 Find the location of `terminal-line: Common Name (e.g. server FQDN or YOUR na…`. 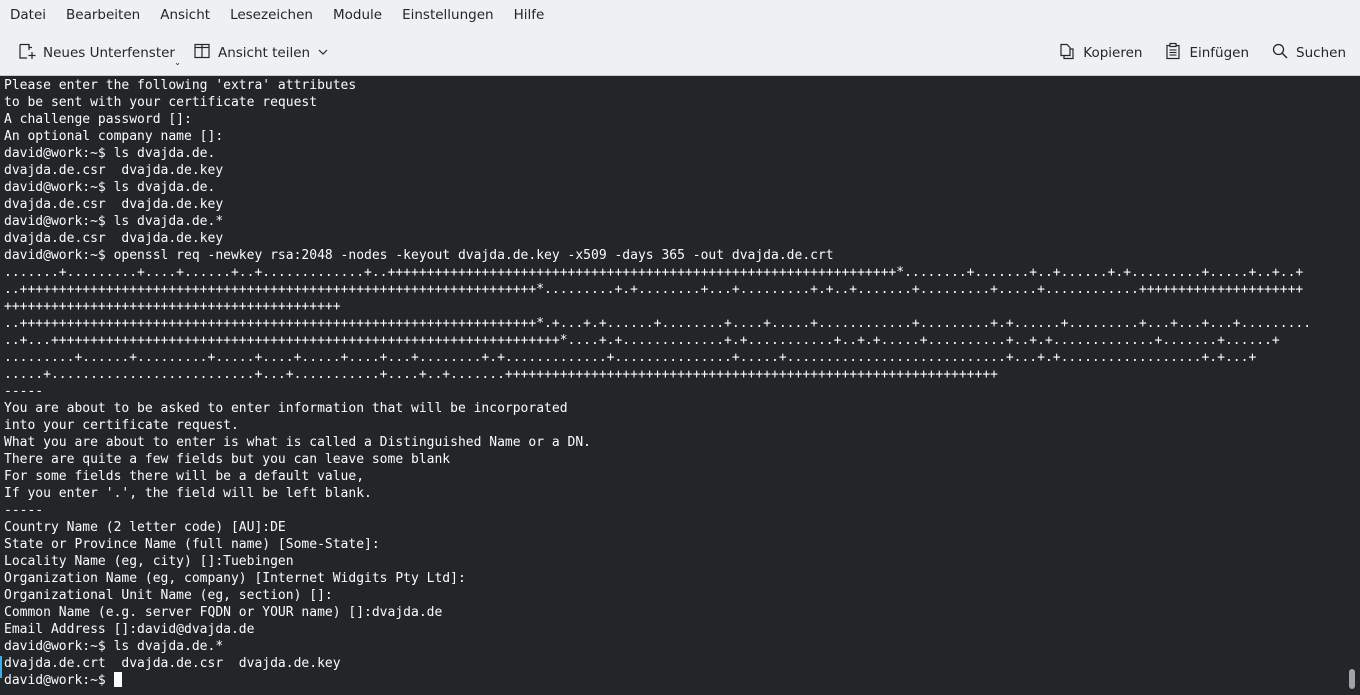

terminal-line: Common Name (e.g. server FQDN or YOUR na… is located at coordinates (223, 612).